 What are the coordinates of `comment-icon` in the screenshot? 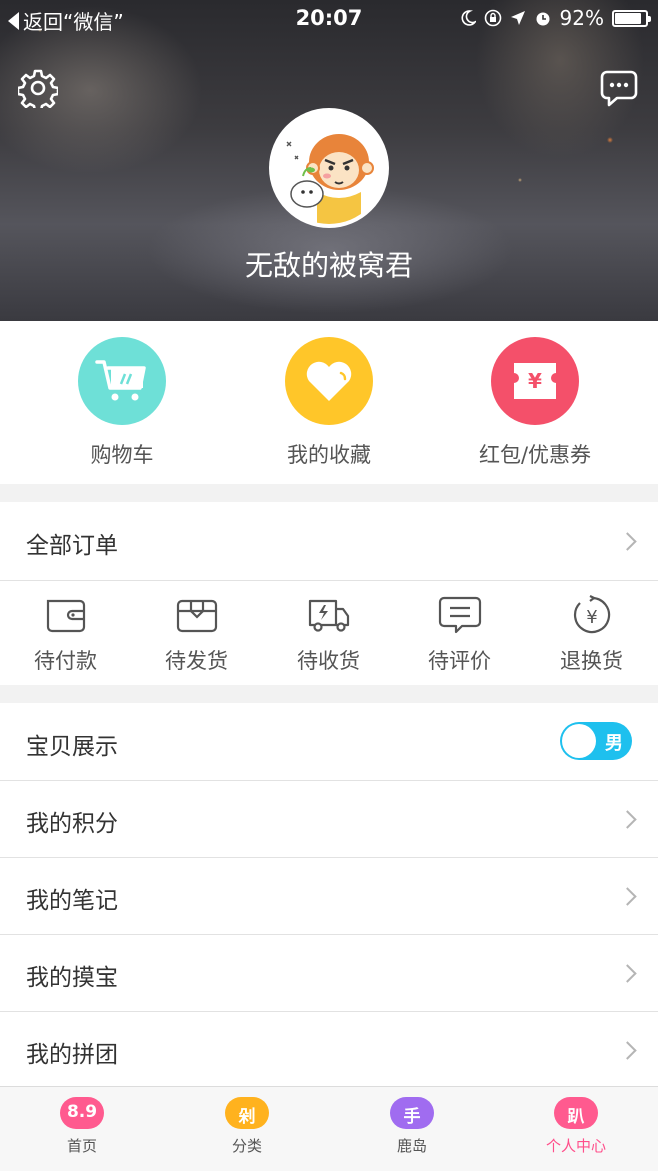 It's located at (459, 615).